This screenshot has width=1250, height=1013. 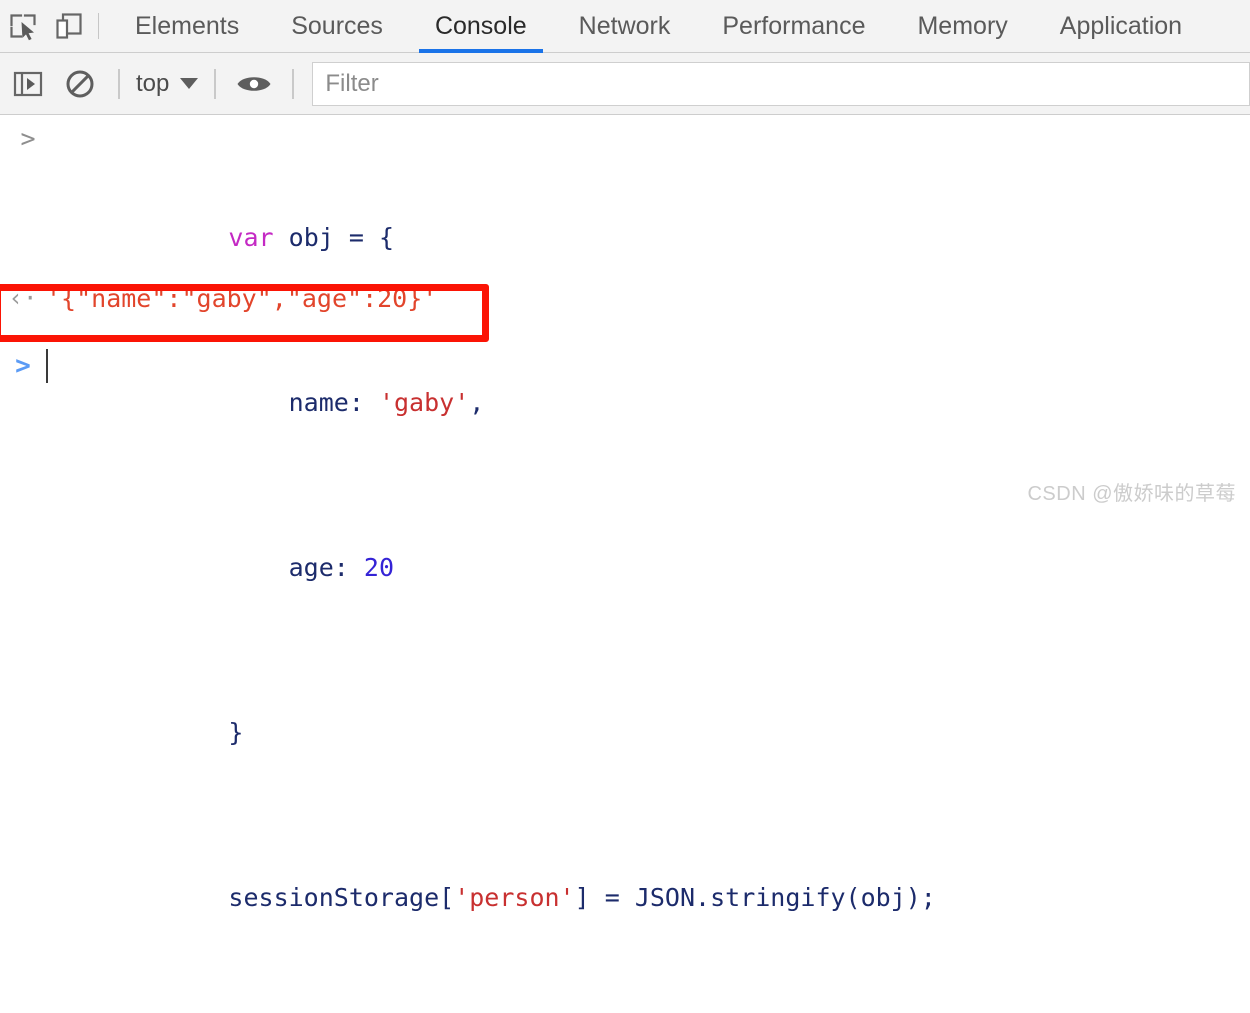 I want to click on tab-label: Sources, so click(x=337, y=25).